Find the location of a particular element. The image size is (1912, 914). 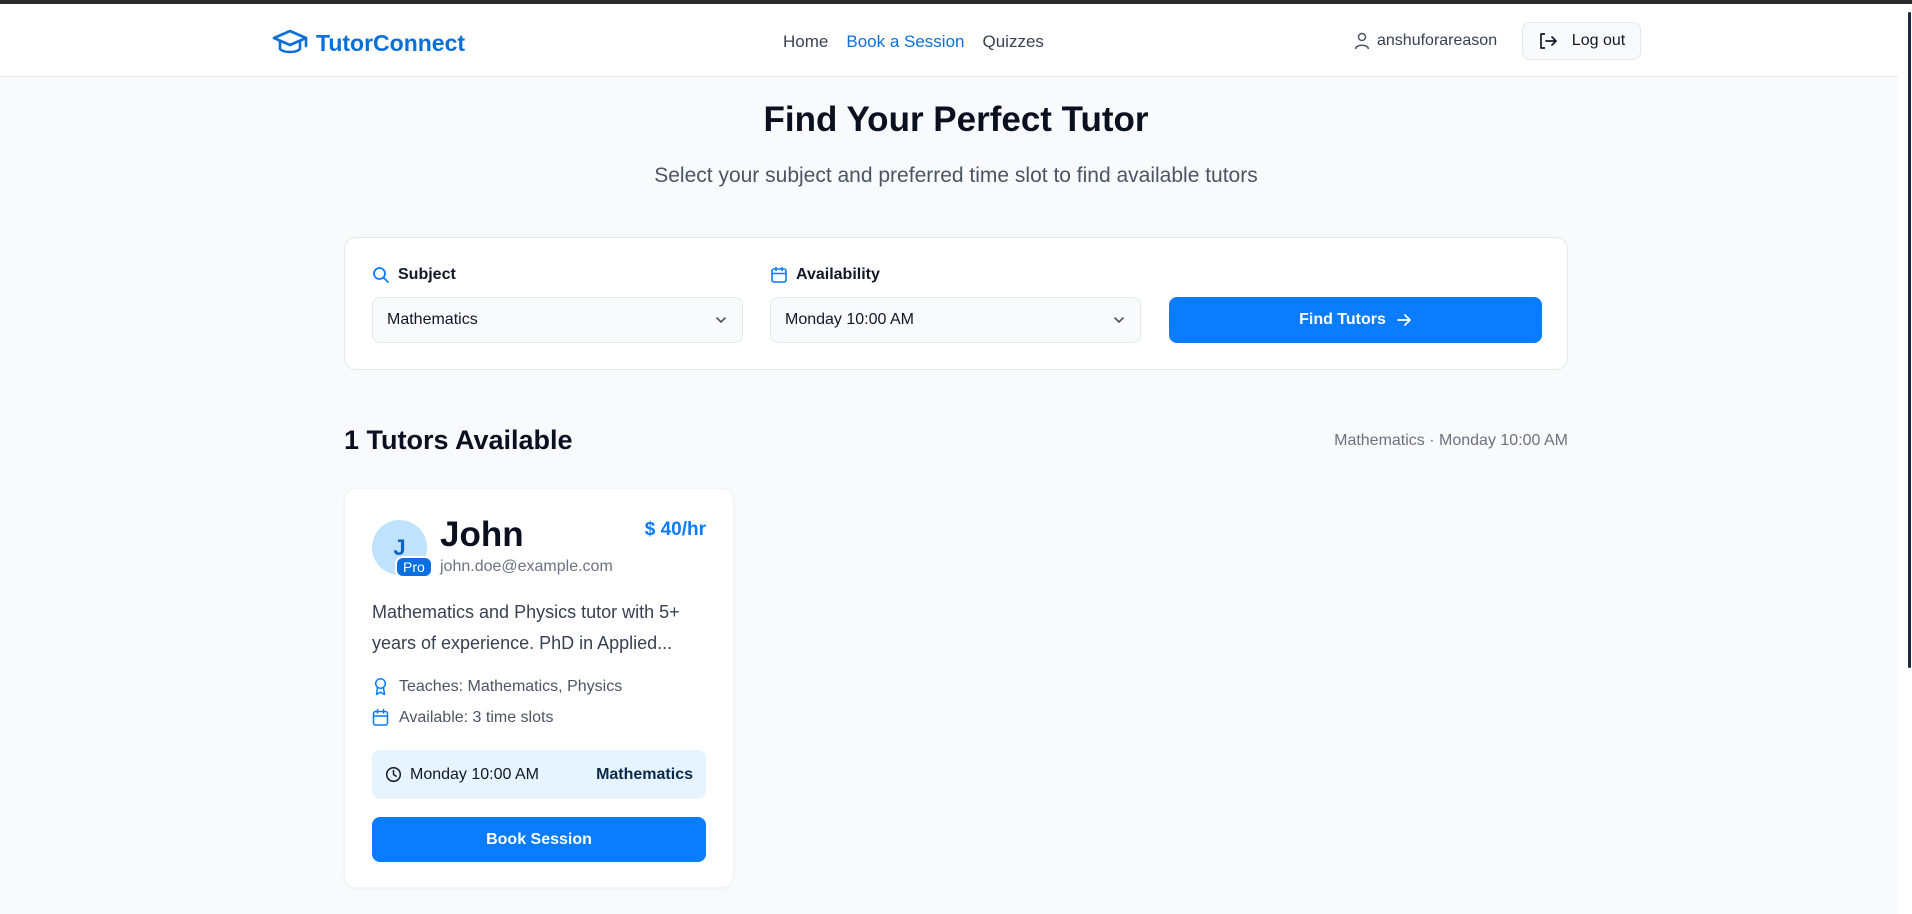

arrow-right-icon is located at coordinates (1403, 320).